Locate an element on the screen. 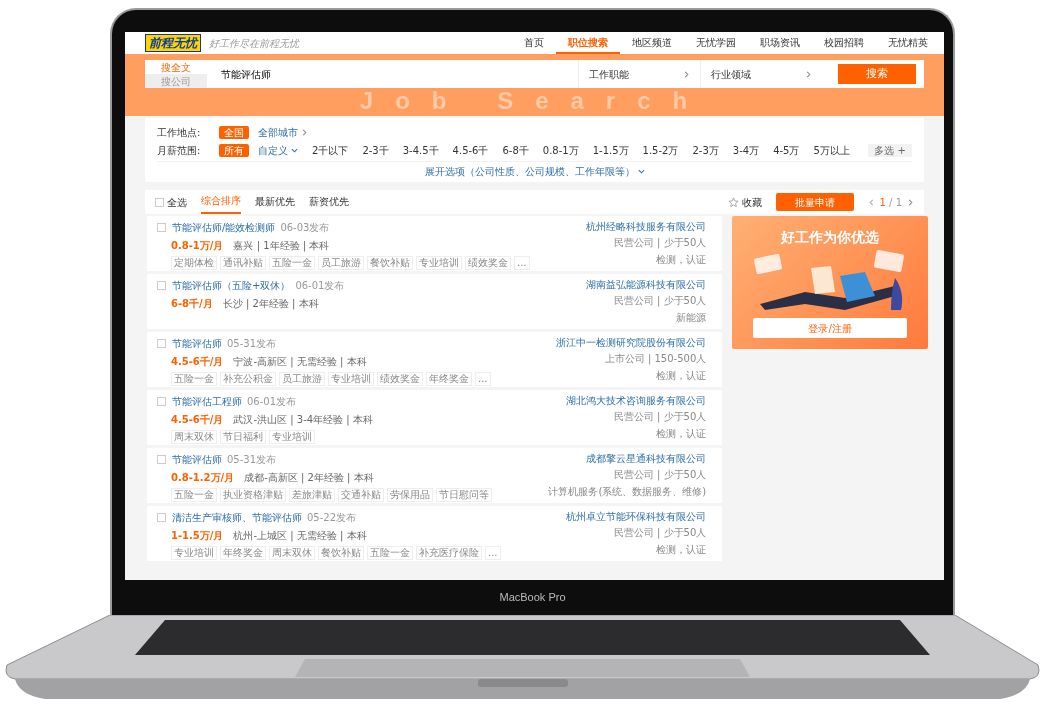 The image size is (1045, 705). job-card: 节能评估工程师 06-01发布 4.5-6千/月 武汉-洪山区 | 3-4年经验 | 本科 周末双休 节日福利 专业培训 湖北鸿大技术咨询服务有限公司 民营公司 | 少于50人 检测，认证 is located at coordinates (435, 417).